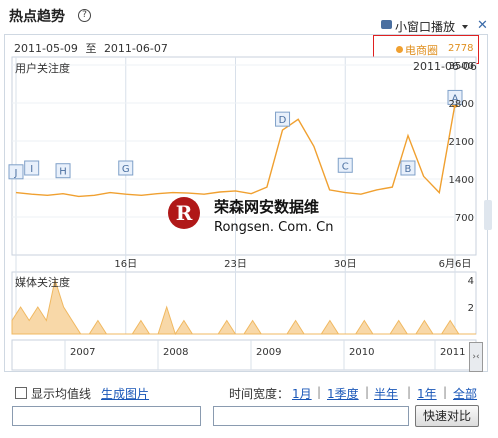  I want to click on range-1year: 1年, so click(427, 393).